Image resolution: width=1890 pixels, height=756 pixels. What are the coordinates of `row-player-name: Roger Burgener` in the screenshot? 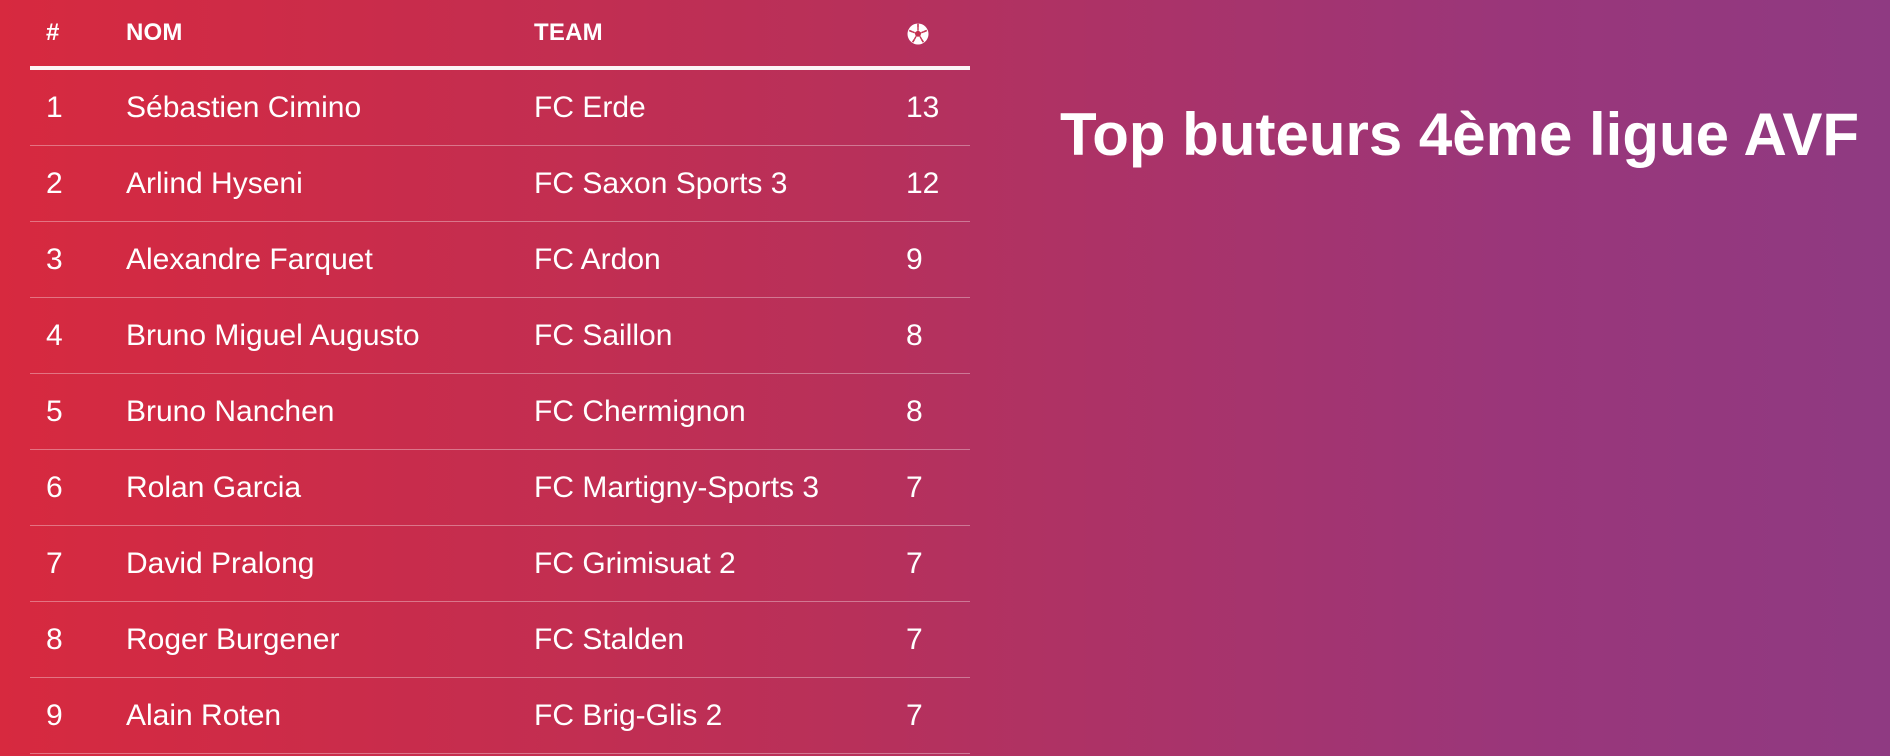 It's located at (330, 639).